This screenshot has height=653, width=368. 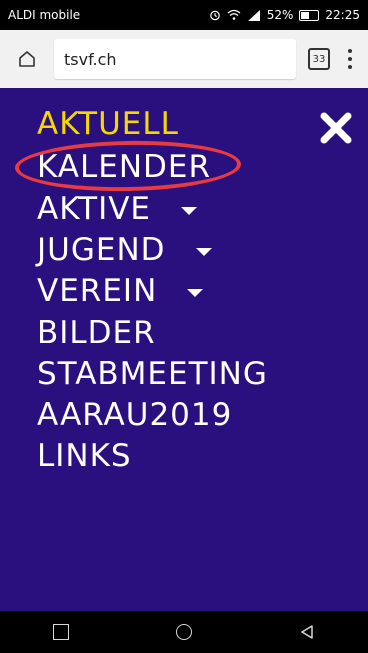 I want to click on recents-icon, so click(x=61, y=632).